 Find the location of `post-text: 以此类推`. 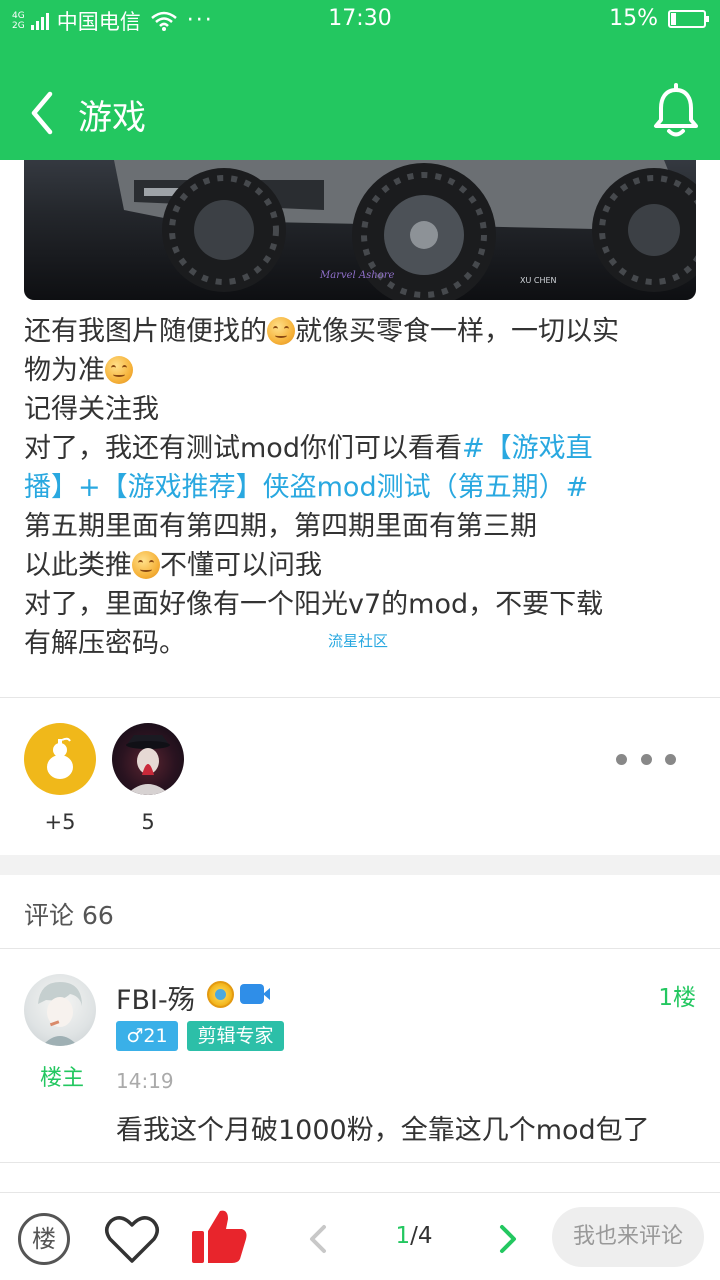

post-text: 以此类推 is located at coordinates (78, 565).